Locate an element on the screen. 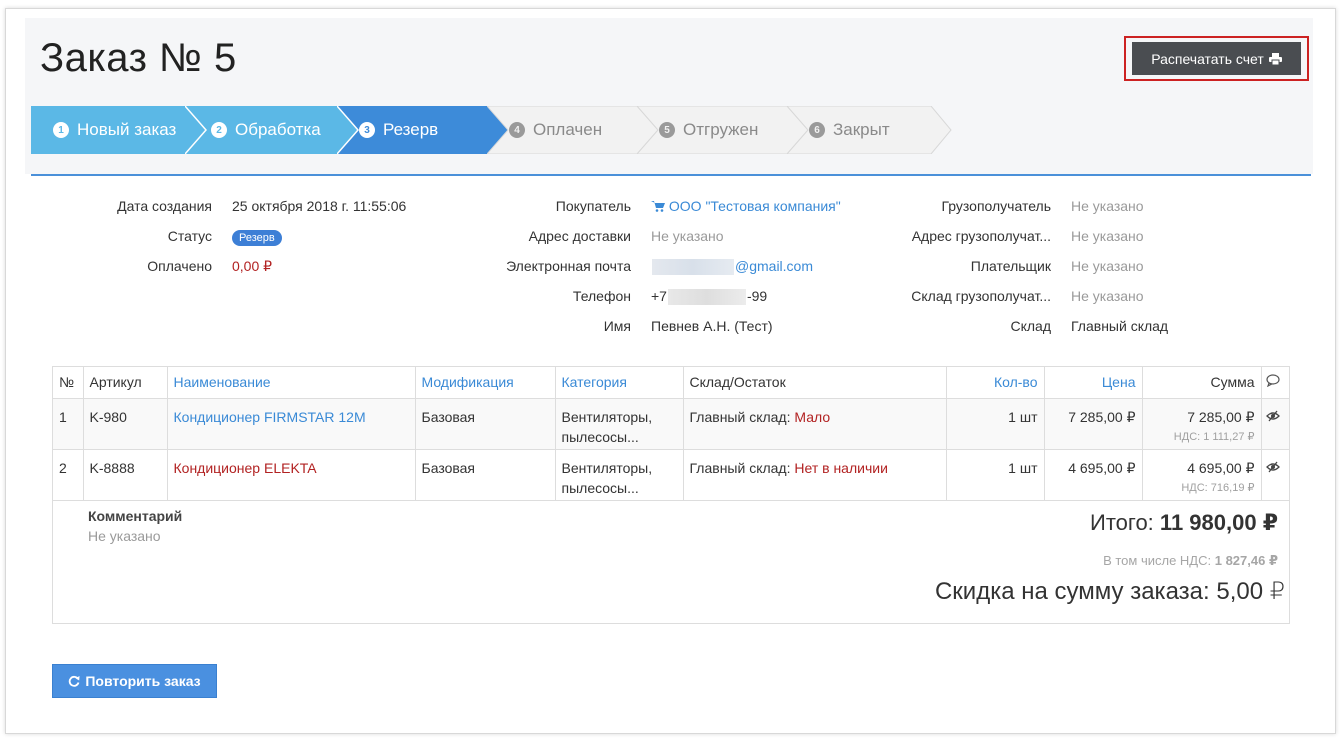 The image size is (1343, 738). row-sum-value: 4 695,00 ₽ is located at coordinates (1221, 467).